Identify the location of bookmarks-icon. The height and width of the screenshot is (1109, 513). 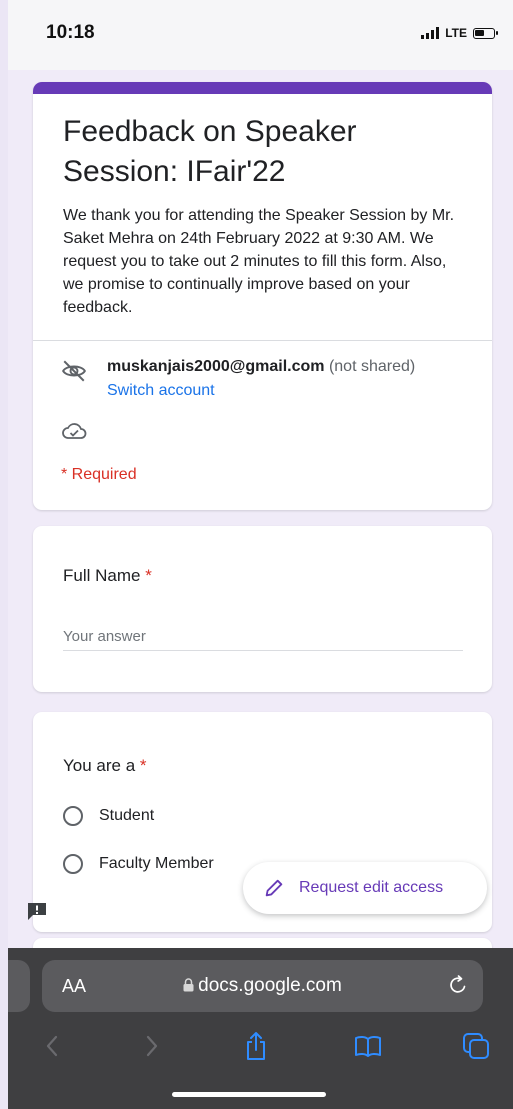
(368, 1046).